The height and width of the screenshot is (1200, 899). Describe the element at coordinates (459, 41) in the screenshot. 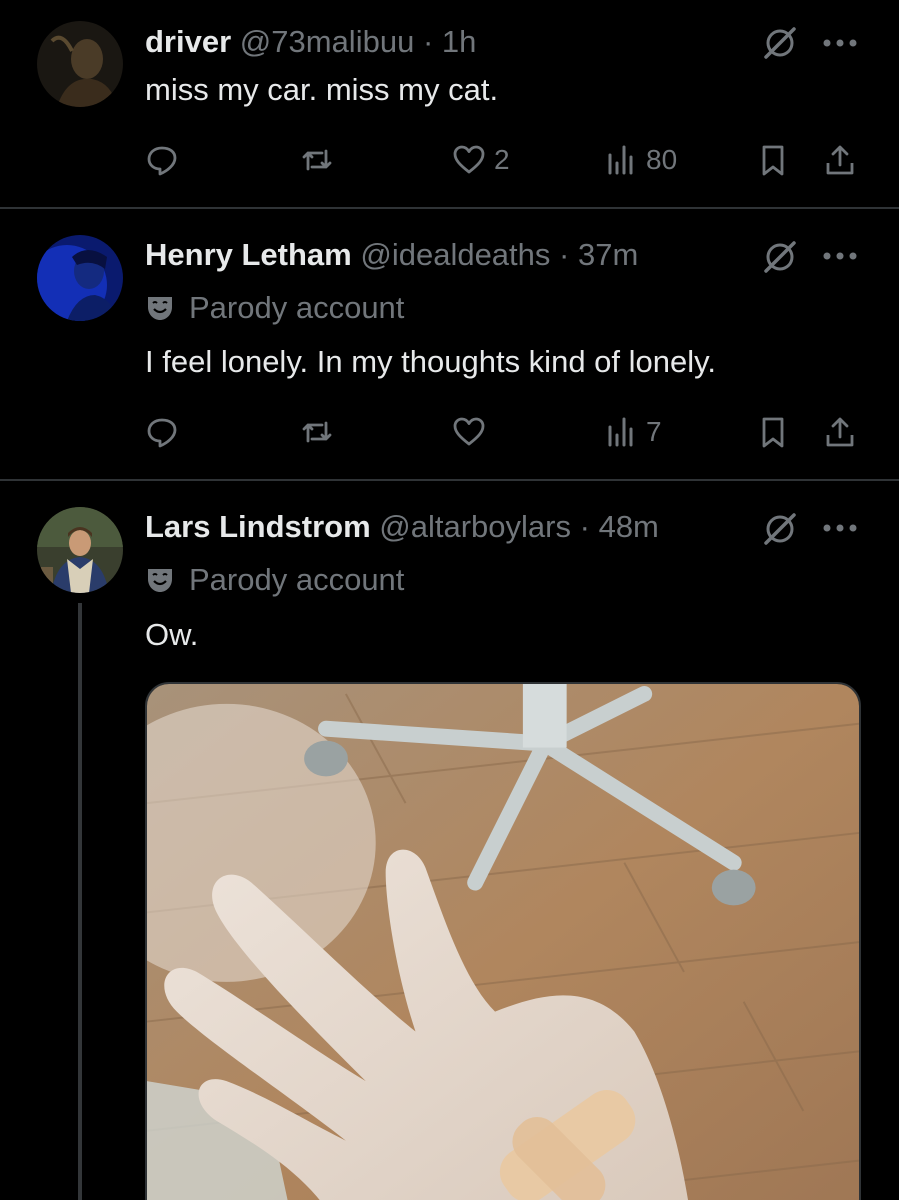

I see `timestamp: 1h` at that location.